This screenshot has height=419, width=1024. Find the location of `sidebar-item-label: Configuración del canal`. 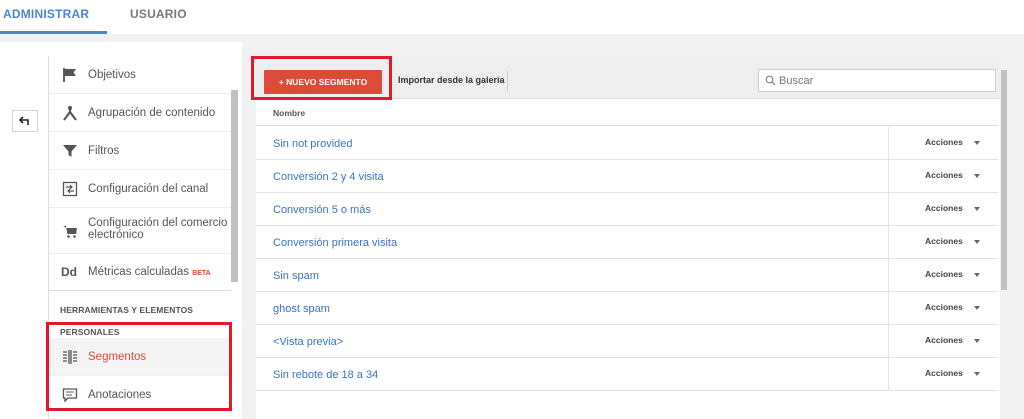

sidebar-item-label: Configuración del canal is located at coordinates (148, 189).